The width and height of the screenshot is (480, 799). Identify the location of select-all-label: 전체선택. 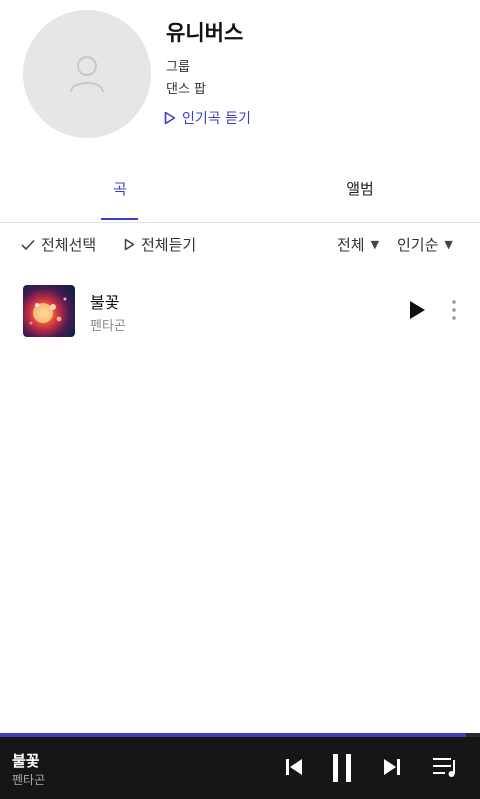
(69, 245).